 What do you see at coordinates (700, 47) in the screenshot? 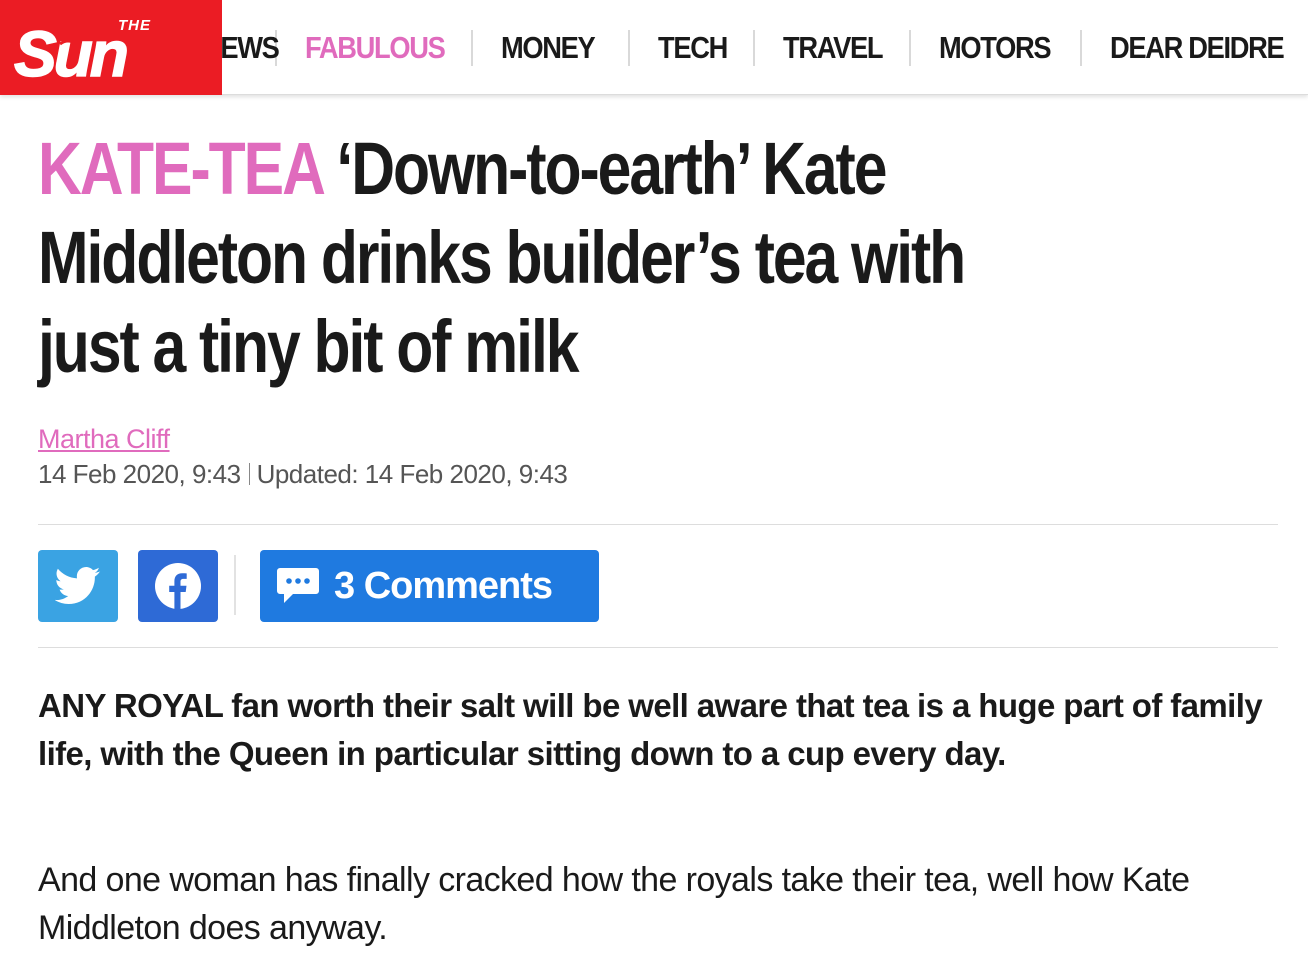
I see `nav-item-tech: TECH` at bounding box center [700, 47].